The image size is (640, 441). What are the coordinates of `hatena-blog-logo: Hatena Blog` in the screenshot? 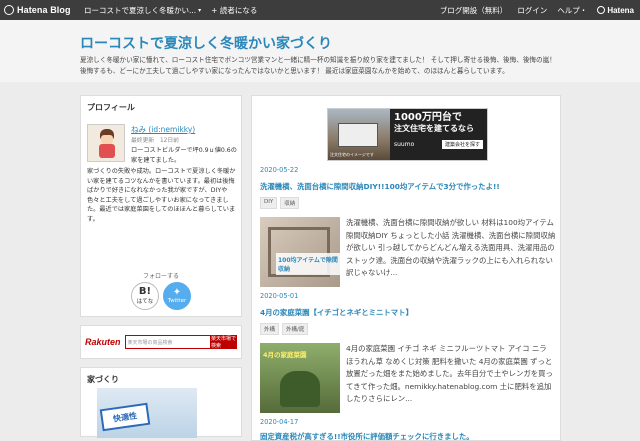 It's located at (41, 10).